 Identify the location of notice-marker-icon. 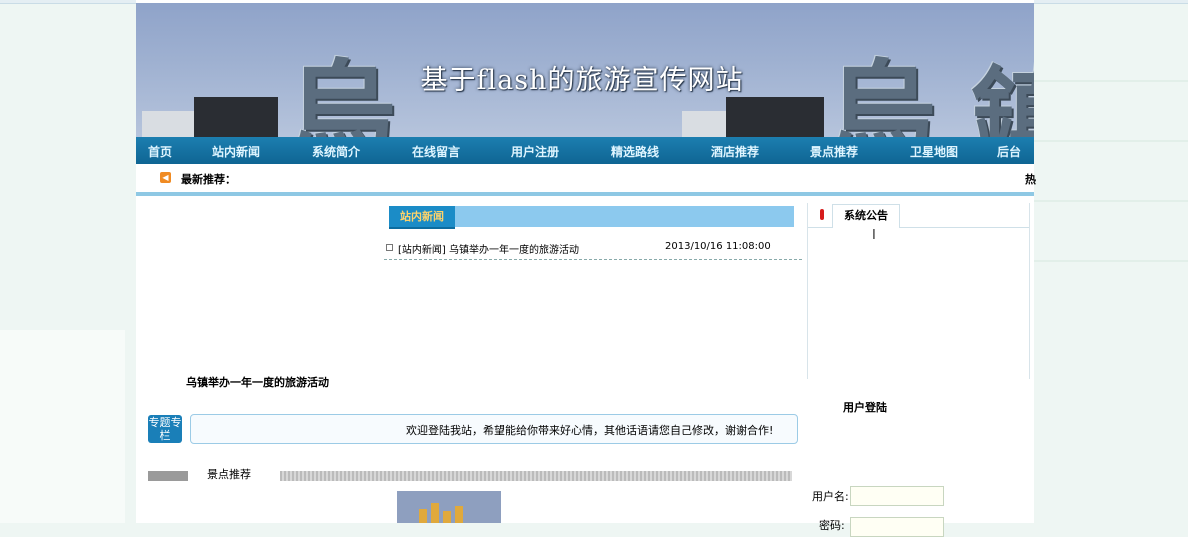
(822, 214).